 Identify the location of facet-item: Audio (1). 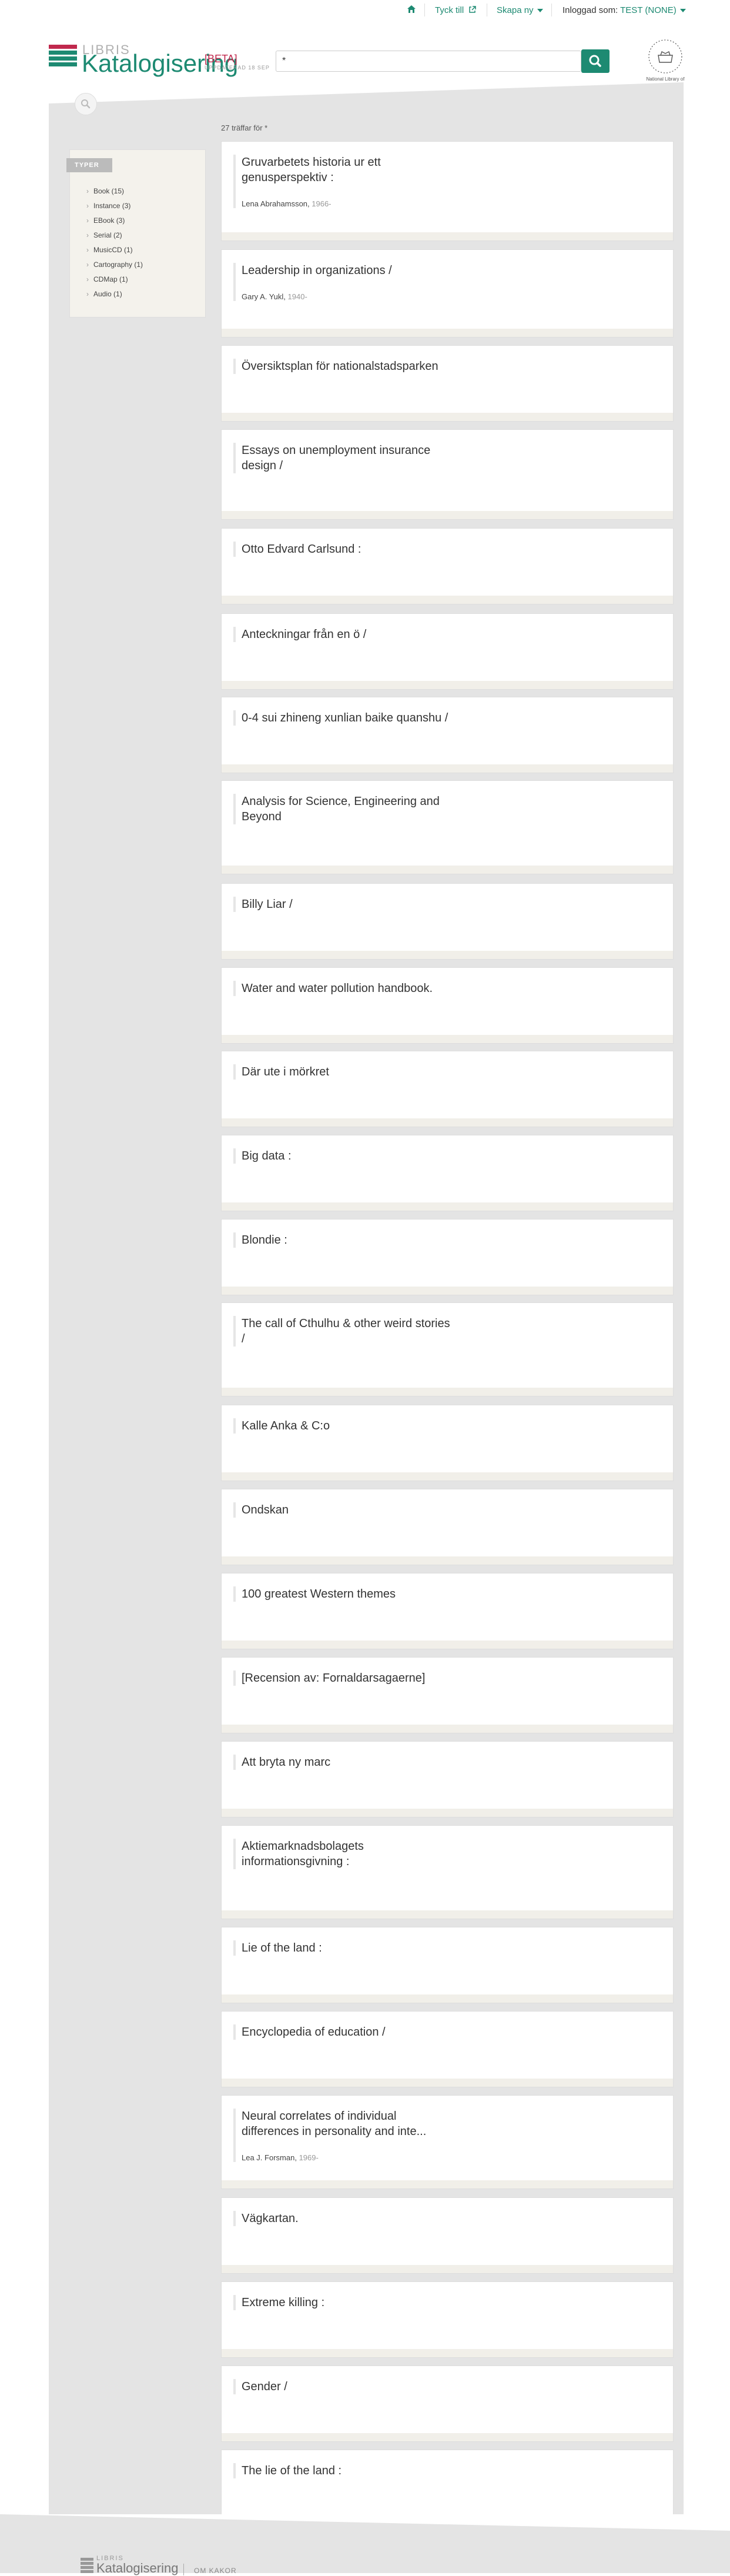
(114, 294).